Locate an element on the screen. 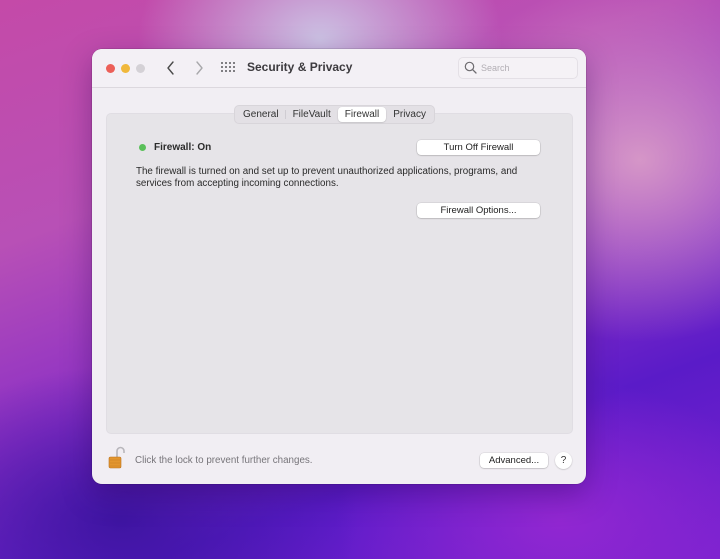 This screenshot has height=559, width=720. search-input is located at coordinates (526, 68).